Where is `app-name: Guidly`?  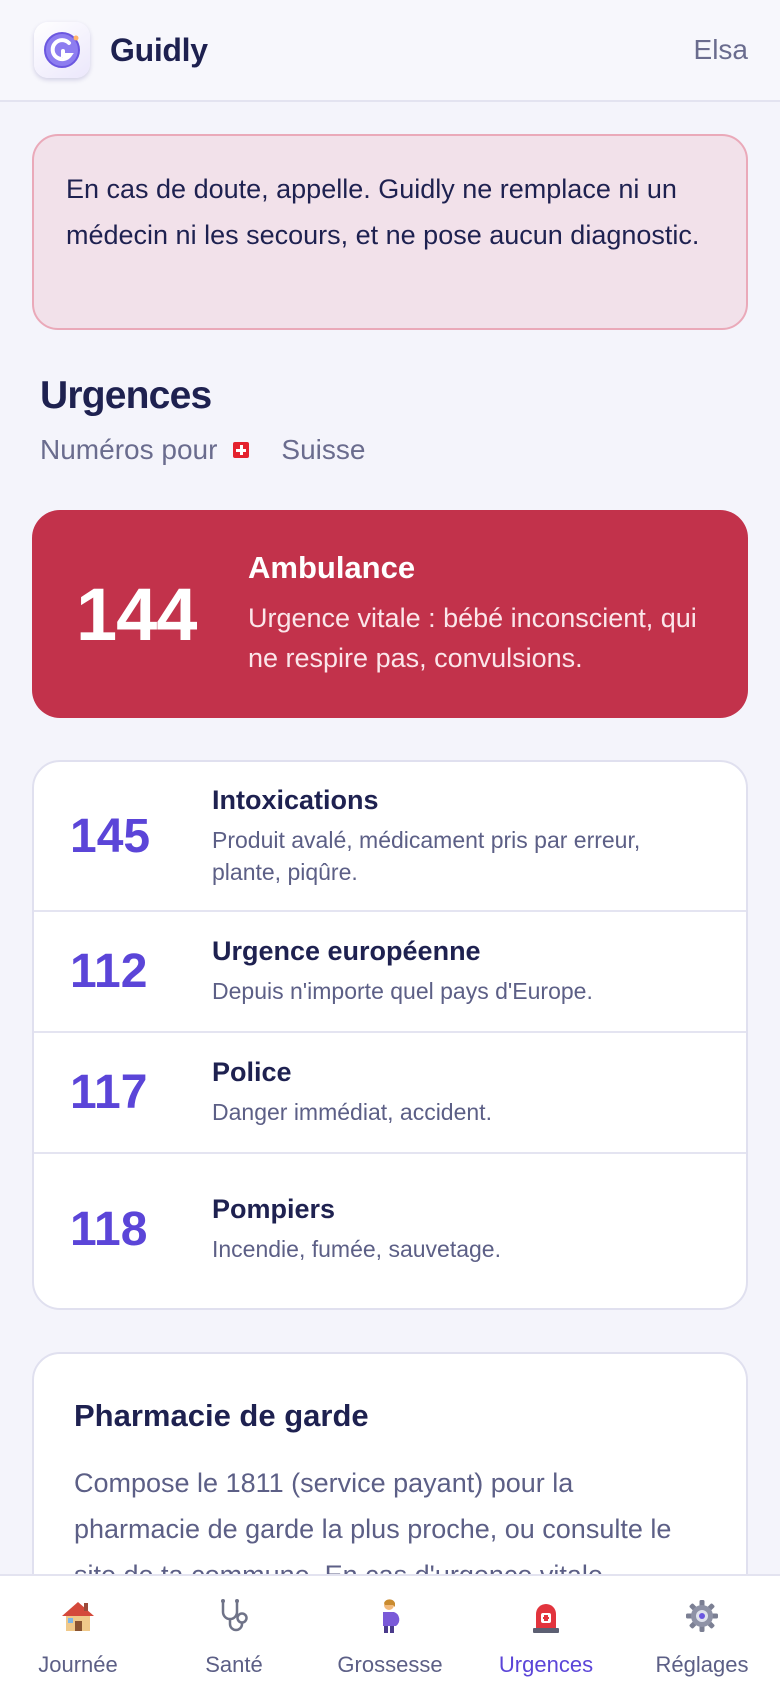
app-name: Guidly is located at coordinates (159, 49).